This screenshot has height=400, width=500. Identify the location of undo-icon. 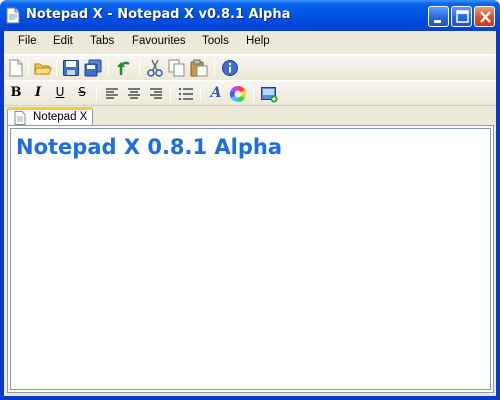
(124, 68).